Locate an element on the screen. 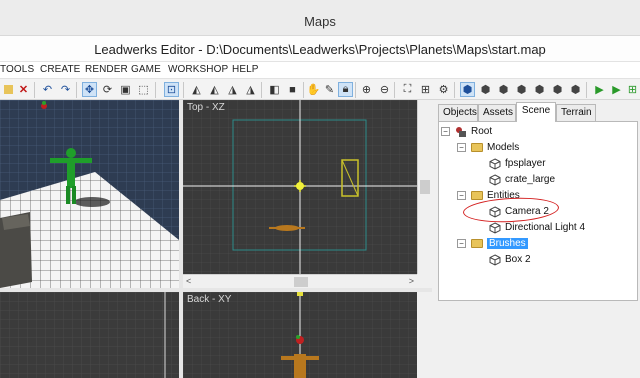  lock-icon: 🔒︎ is located at coordinates (345, 89).